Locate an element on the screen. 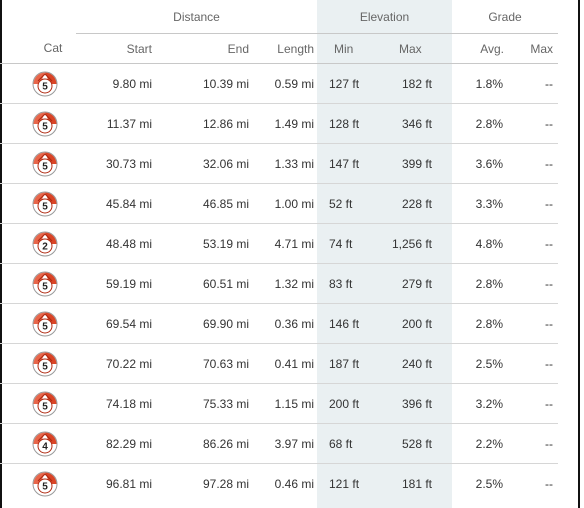  max-elevation-cell: 1,256 ft is located at coordinates (410, 243).